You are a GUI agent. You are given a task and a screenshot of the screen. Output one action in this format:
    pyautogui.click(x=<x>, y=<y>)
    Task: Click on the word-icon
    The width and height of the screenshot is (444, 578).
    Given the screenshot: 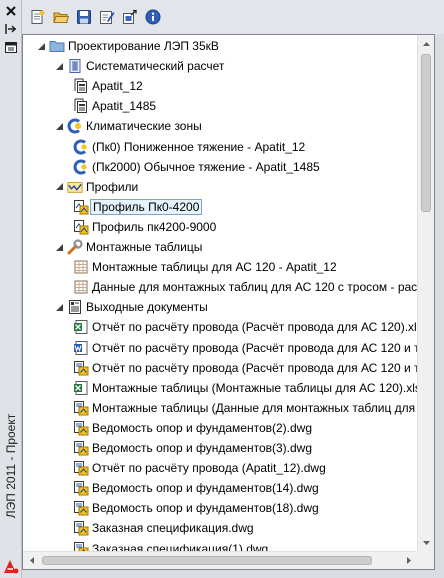 What is the action you would take?
    pyautogui.click(x=81, y=348)
    